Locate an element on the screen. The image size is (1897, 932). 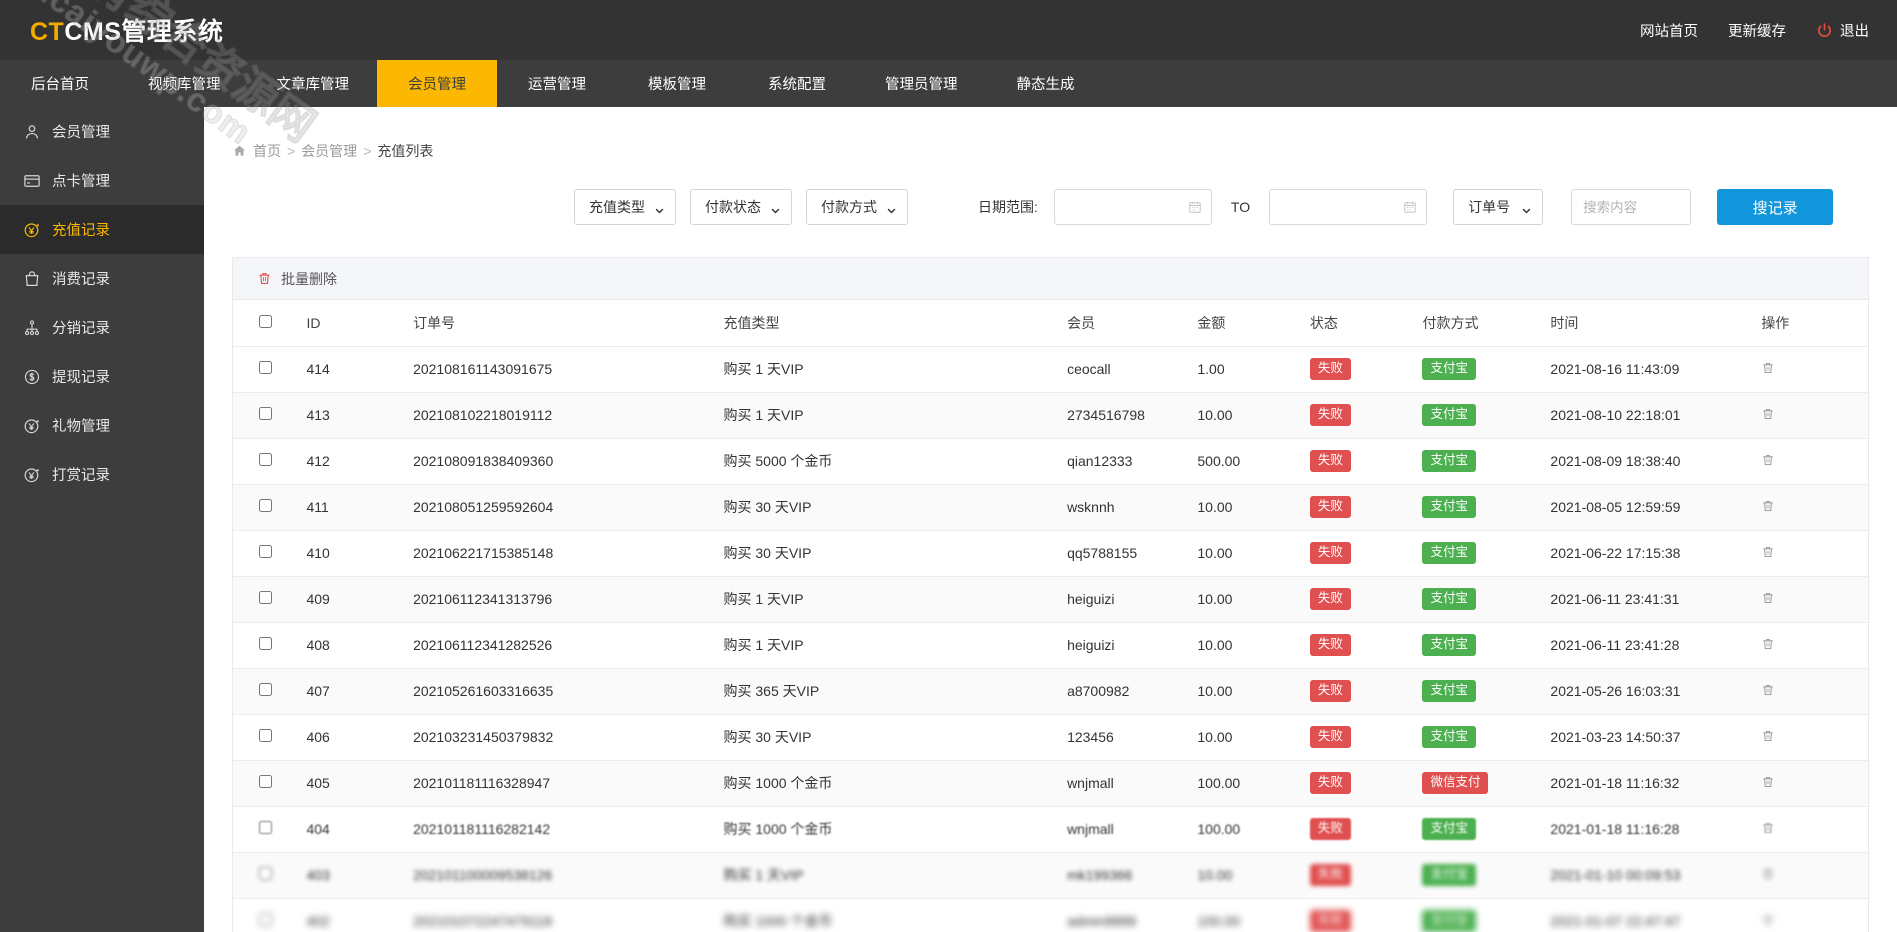
cell-time: 2021-08-10 22:18:01 is located at coordinates (1656, 415).